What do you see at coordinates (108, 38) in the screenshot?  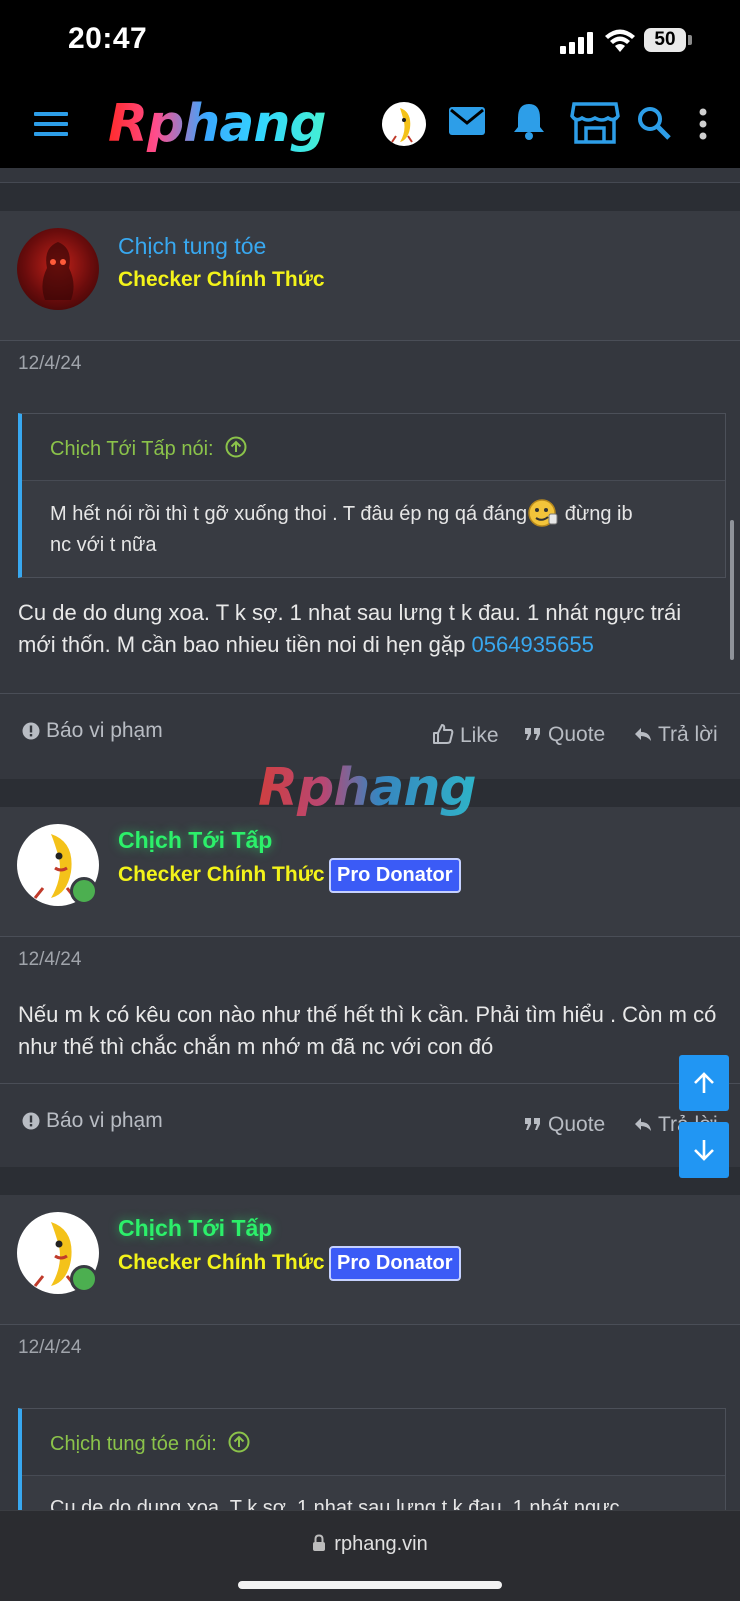 I see `status-time: 20:47` at bounding box center [108, 38].